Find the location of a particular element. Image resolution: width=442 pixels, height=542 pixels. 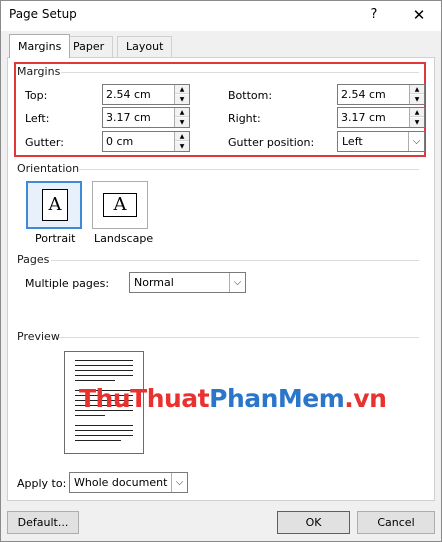

left-margin-spinner: 3.17 cm ▲ ▼ is located at coordinates (146, 117).